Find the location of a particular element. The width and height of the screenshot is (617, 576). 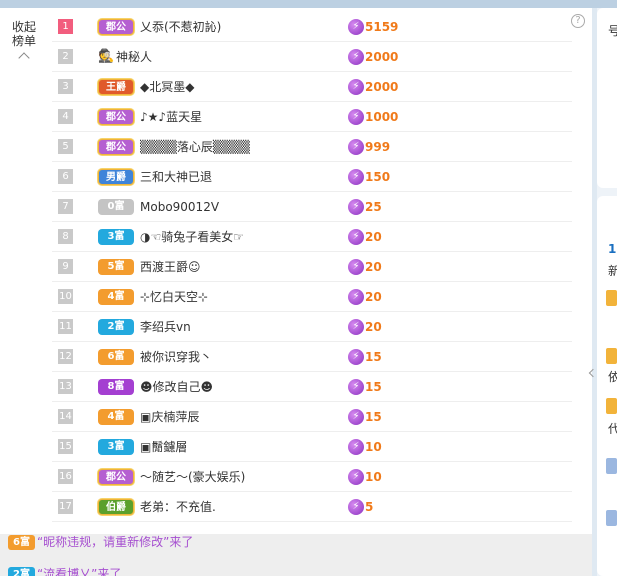

top-strip is located at coordinates (308, 4).